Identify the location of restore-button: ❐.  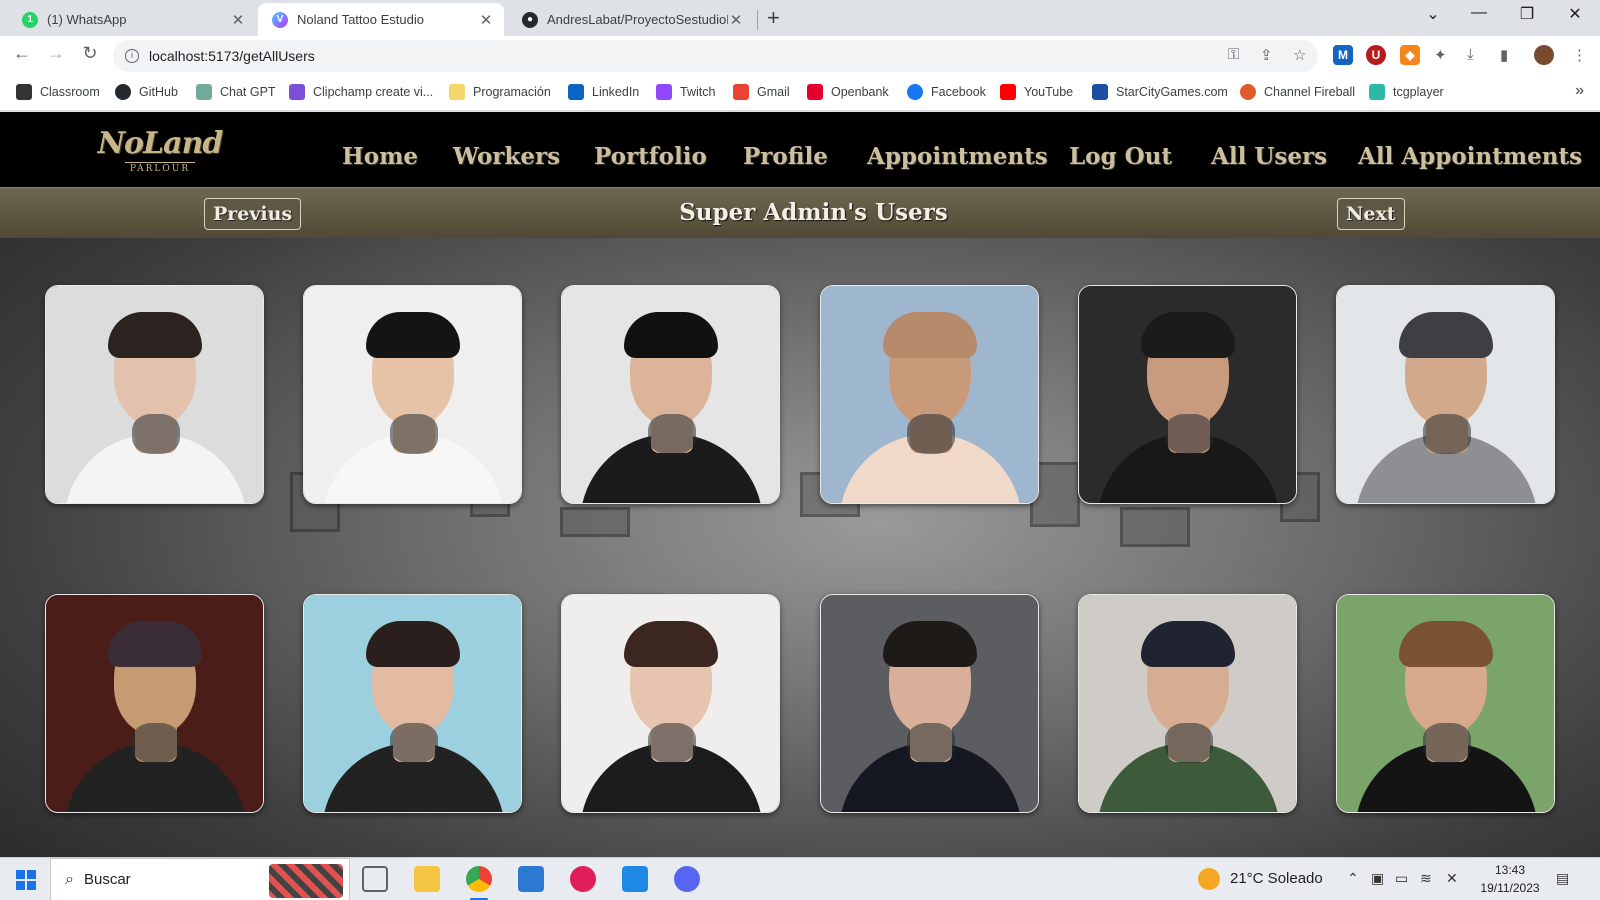
(1527, 14).